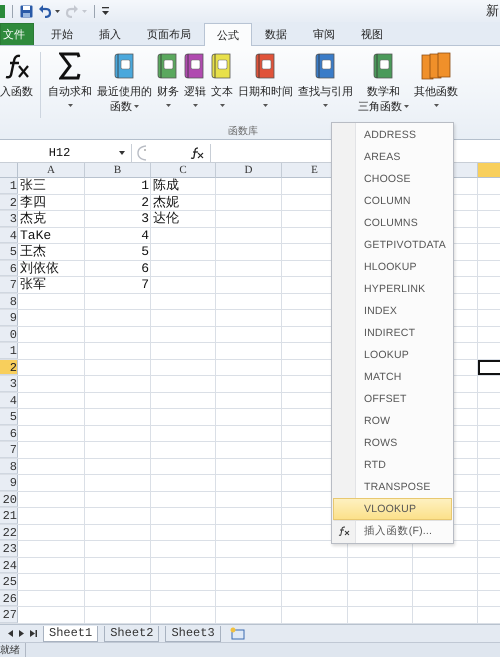  I want to click on row-header: 0, so click(9, 334).